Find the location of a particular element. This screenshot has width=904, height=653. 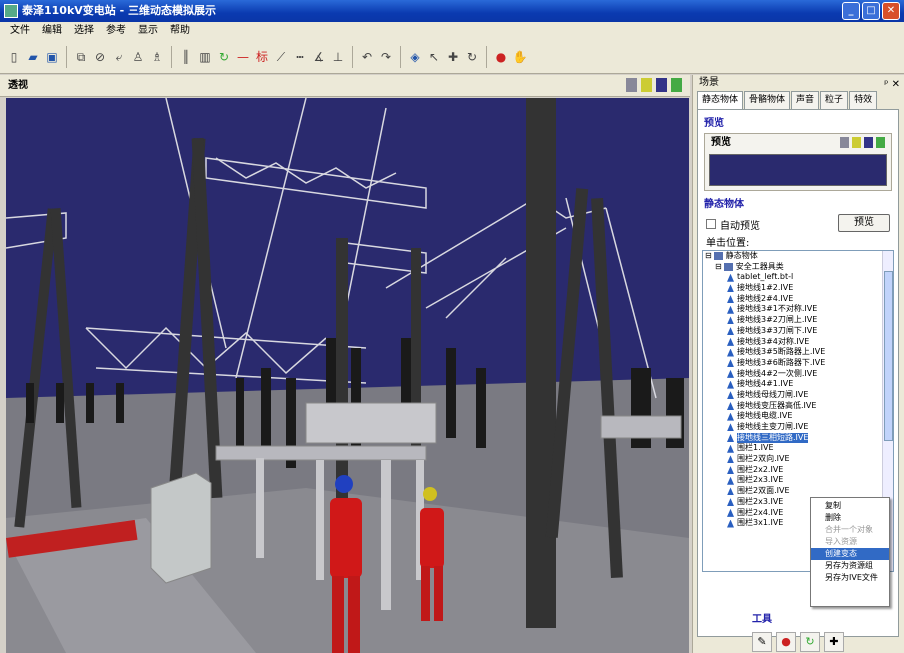

preview-label: 预览 is located at coordinates (721, 142).